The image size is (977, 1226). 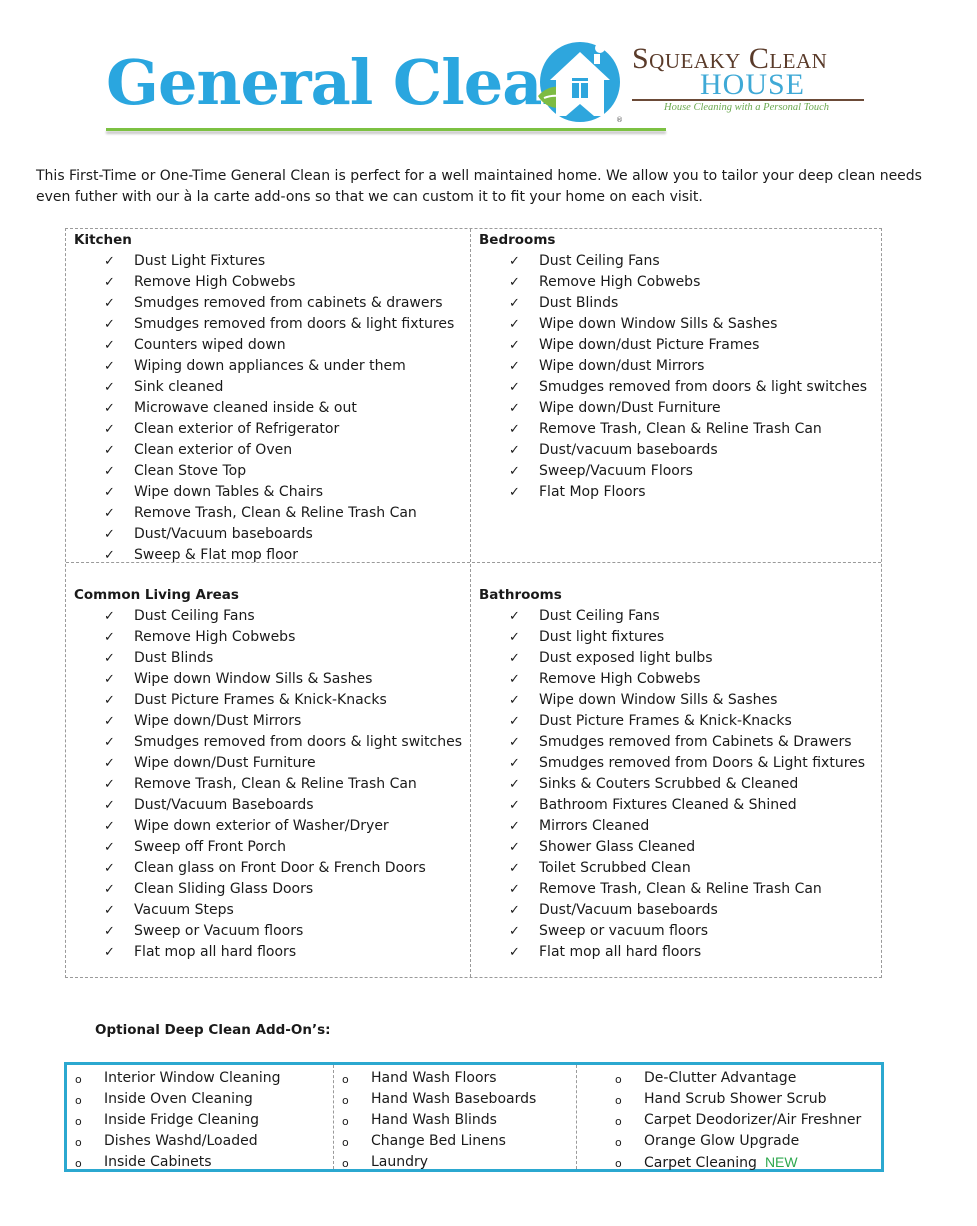 I want to click on section-heading: Bedrooms, so click(x=517, y=240).